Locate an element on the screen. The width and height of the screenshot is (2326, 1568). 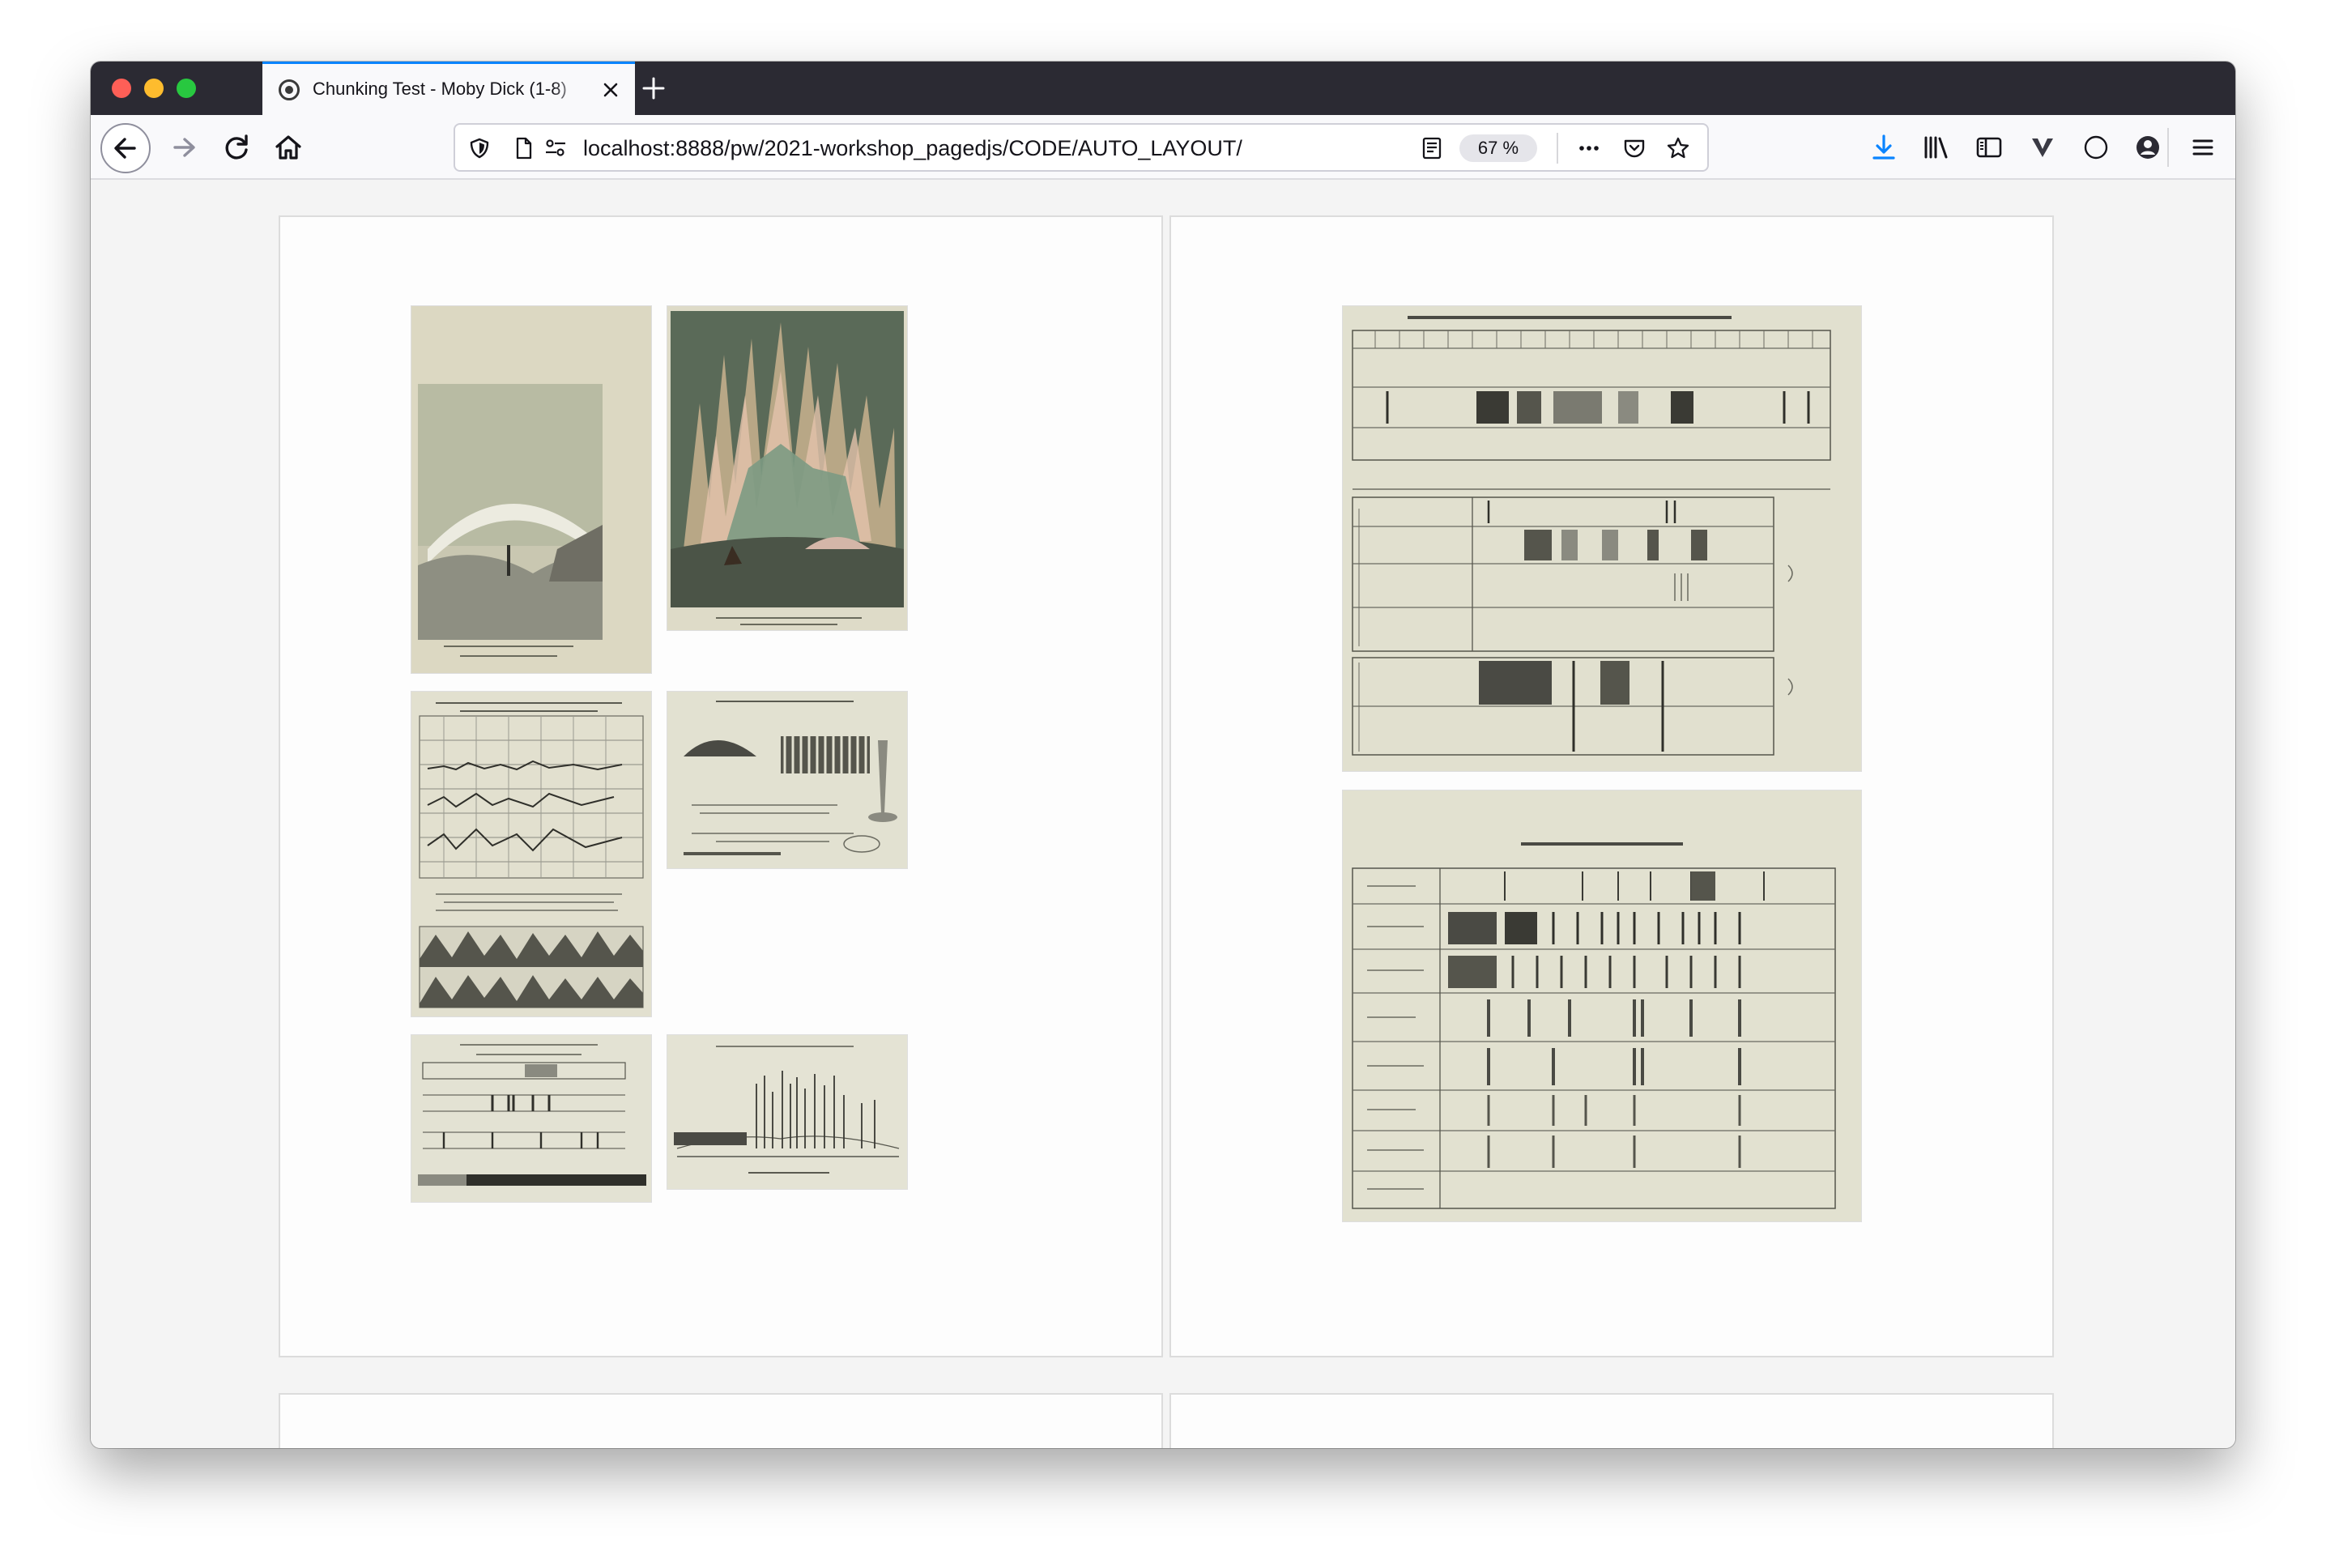
tab-title: Chunking Test - Moby Dick (1-8) is located at coordinates (440, 89).